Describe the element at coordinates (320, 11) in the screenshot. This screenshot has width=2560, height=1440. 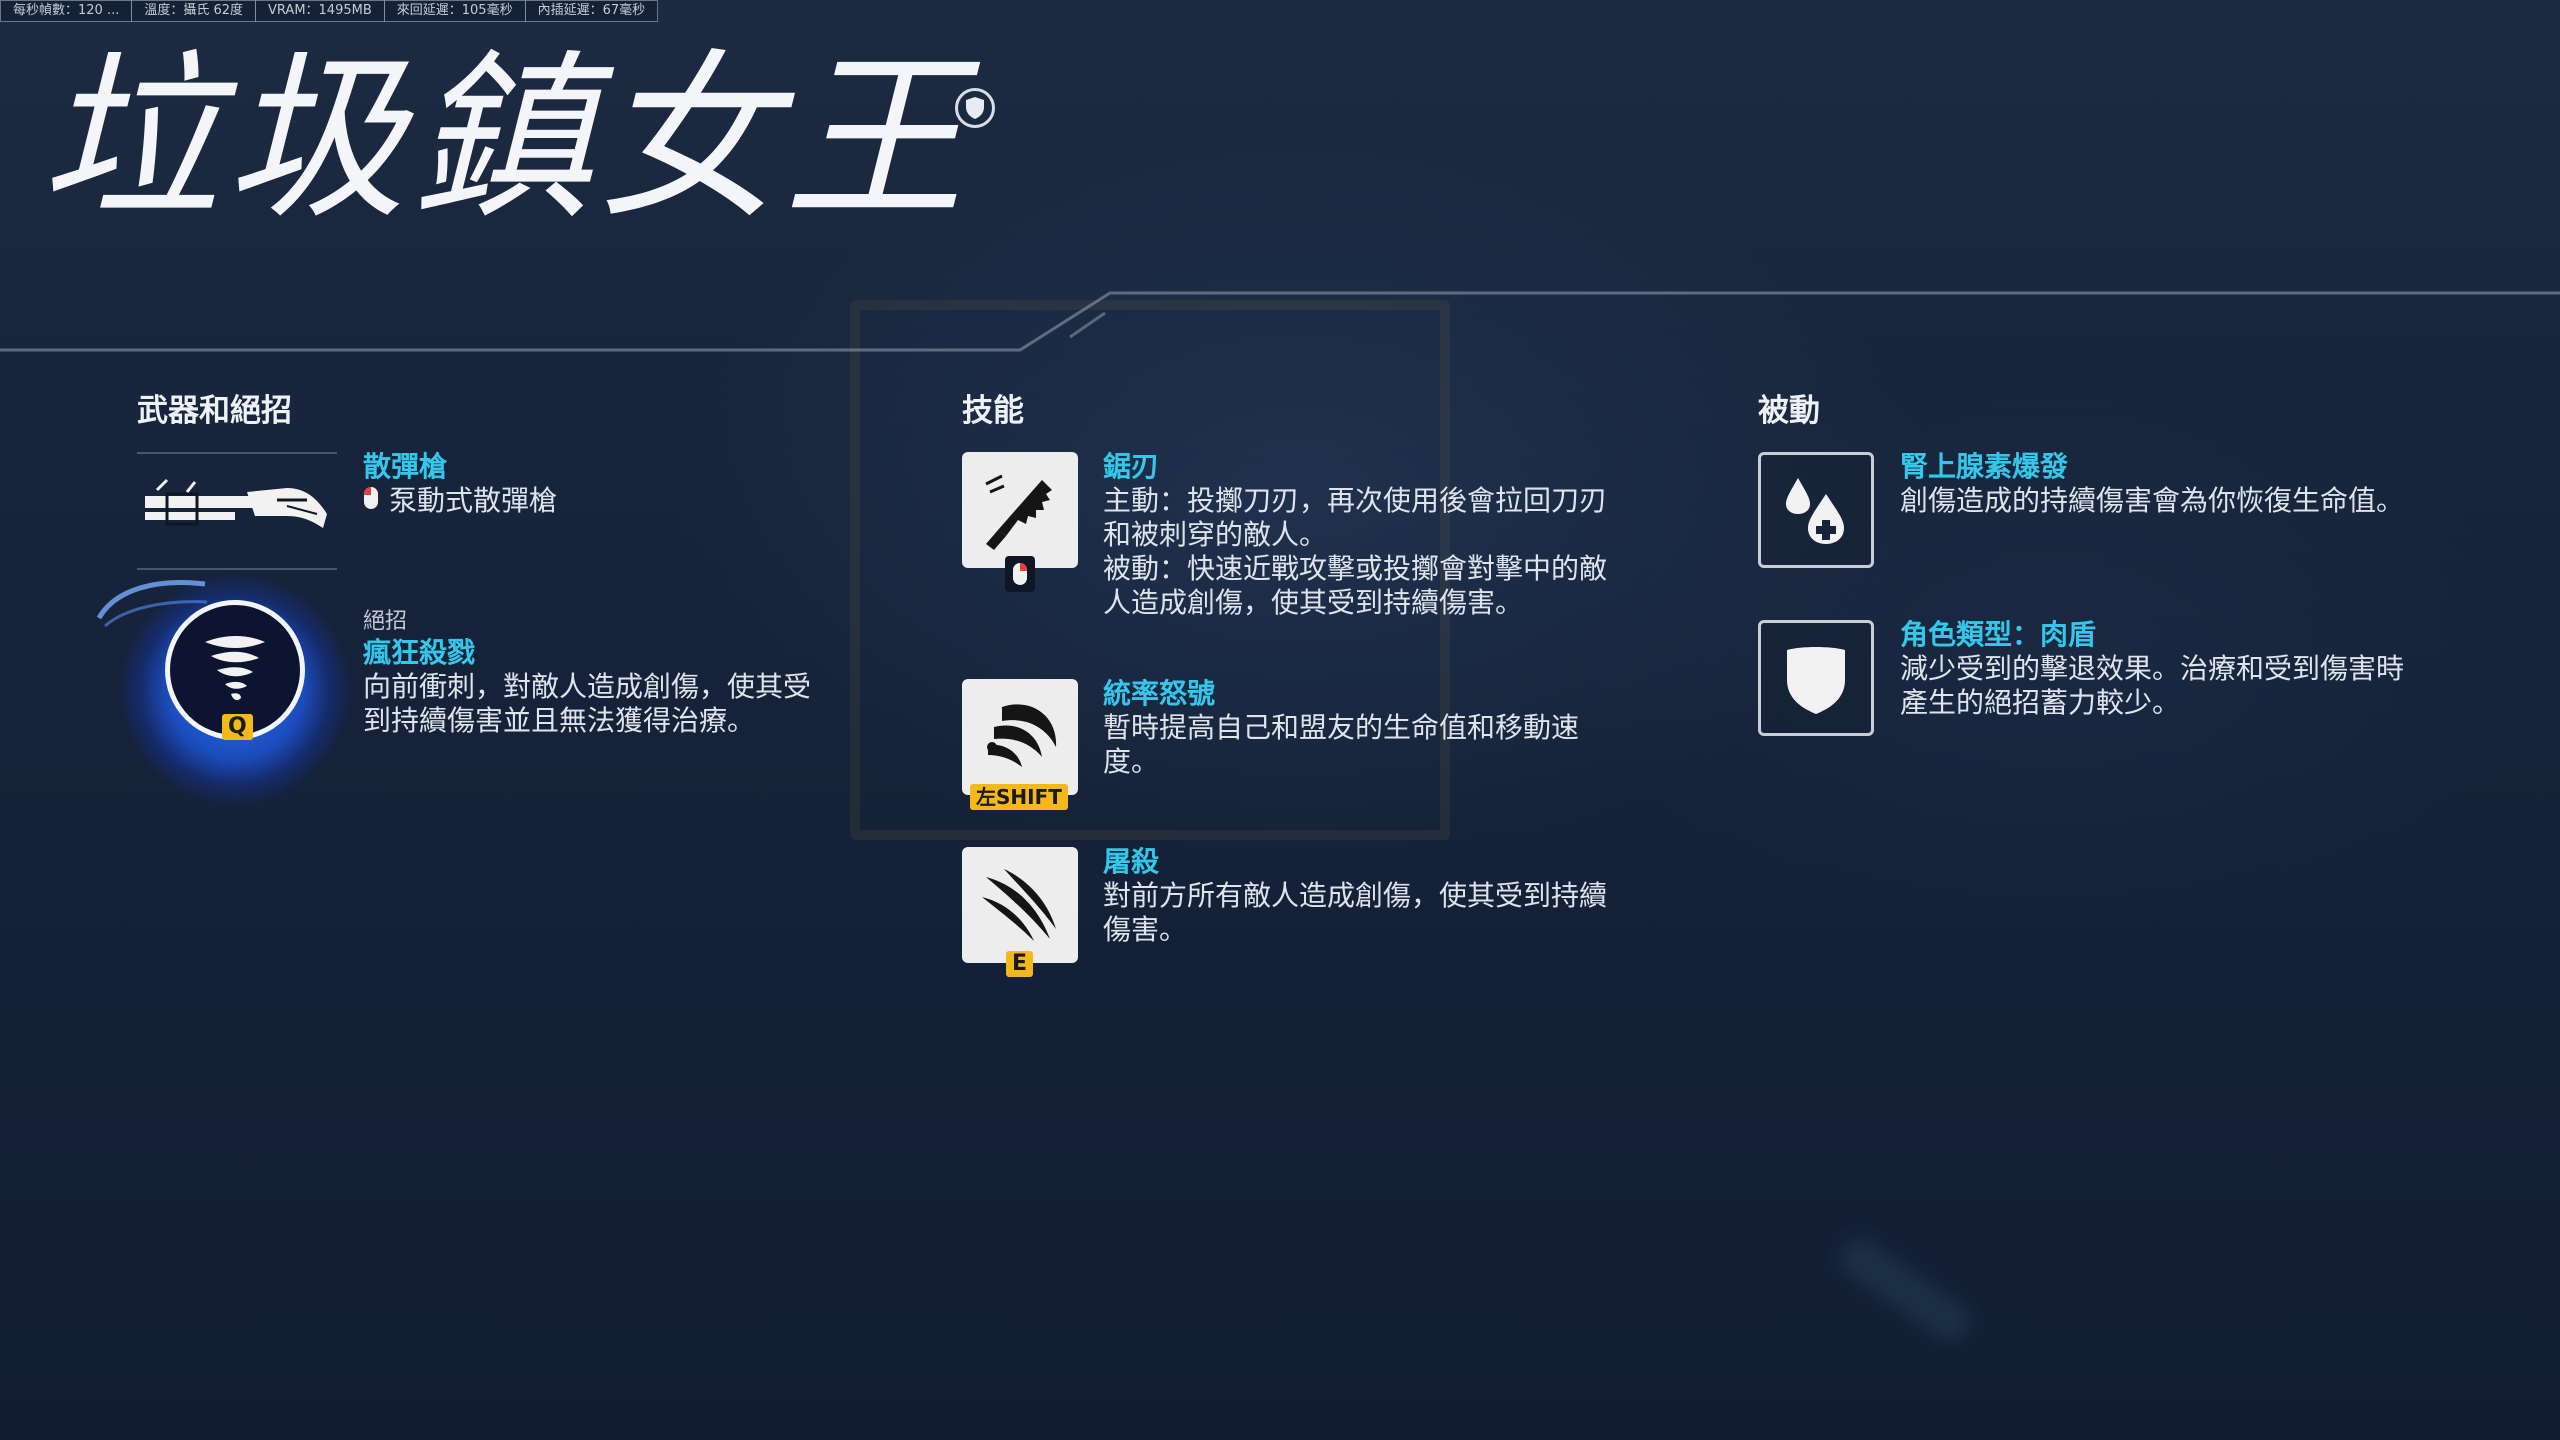
I see `vram-stat: VRAM：1495MB` at that location.